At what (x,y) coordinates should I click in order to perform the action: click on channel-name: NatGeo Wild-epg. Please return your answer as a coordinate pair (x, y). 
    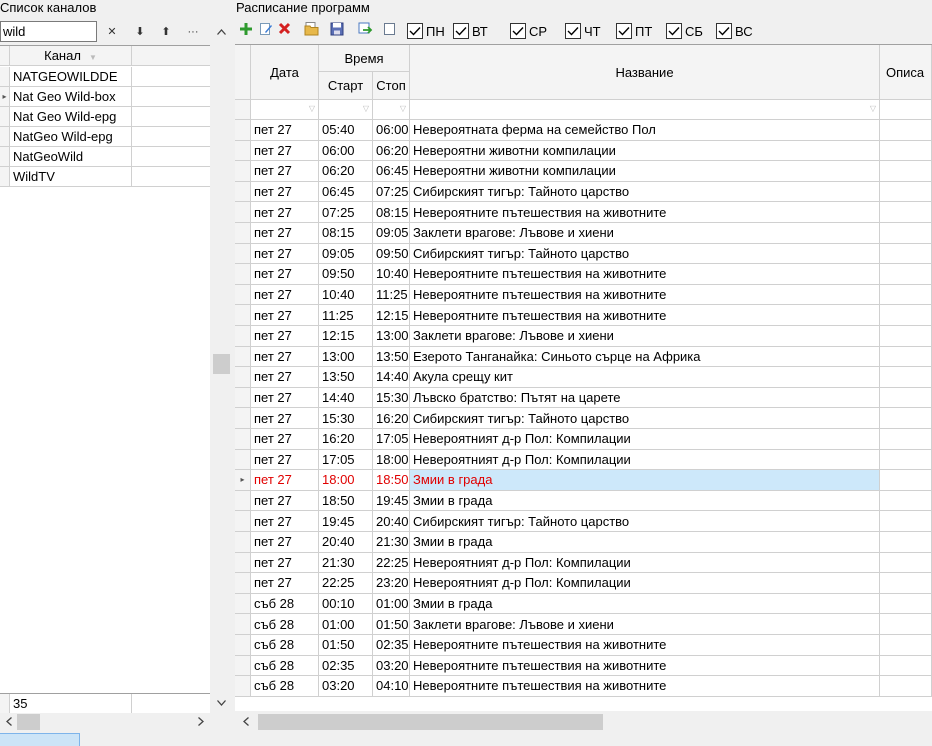
    Looking at the image, I should click on (71, 137).